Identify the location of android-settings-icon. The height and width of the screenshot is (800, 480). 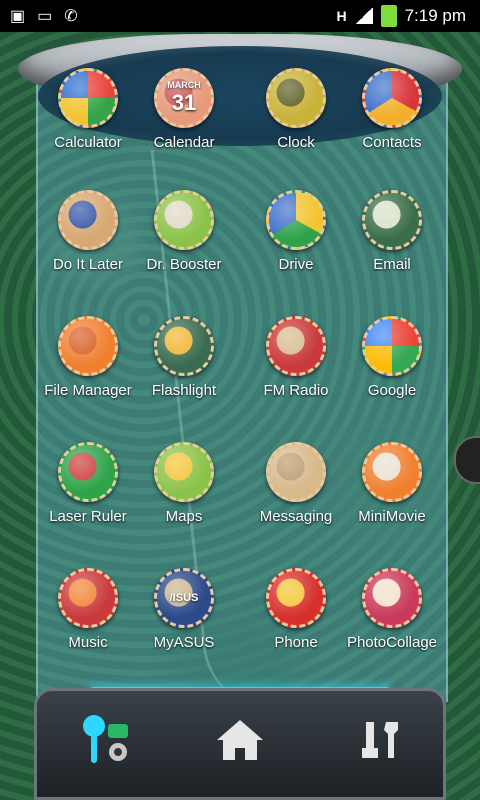
(105, 739).